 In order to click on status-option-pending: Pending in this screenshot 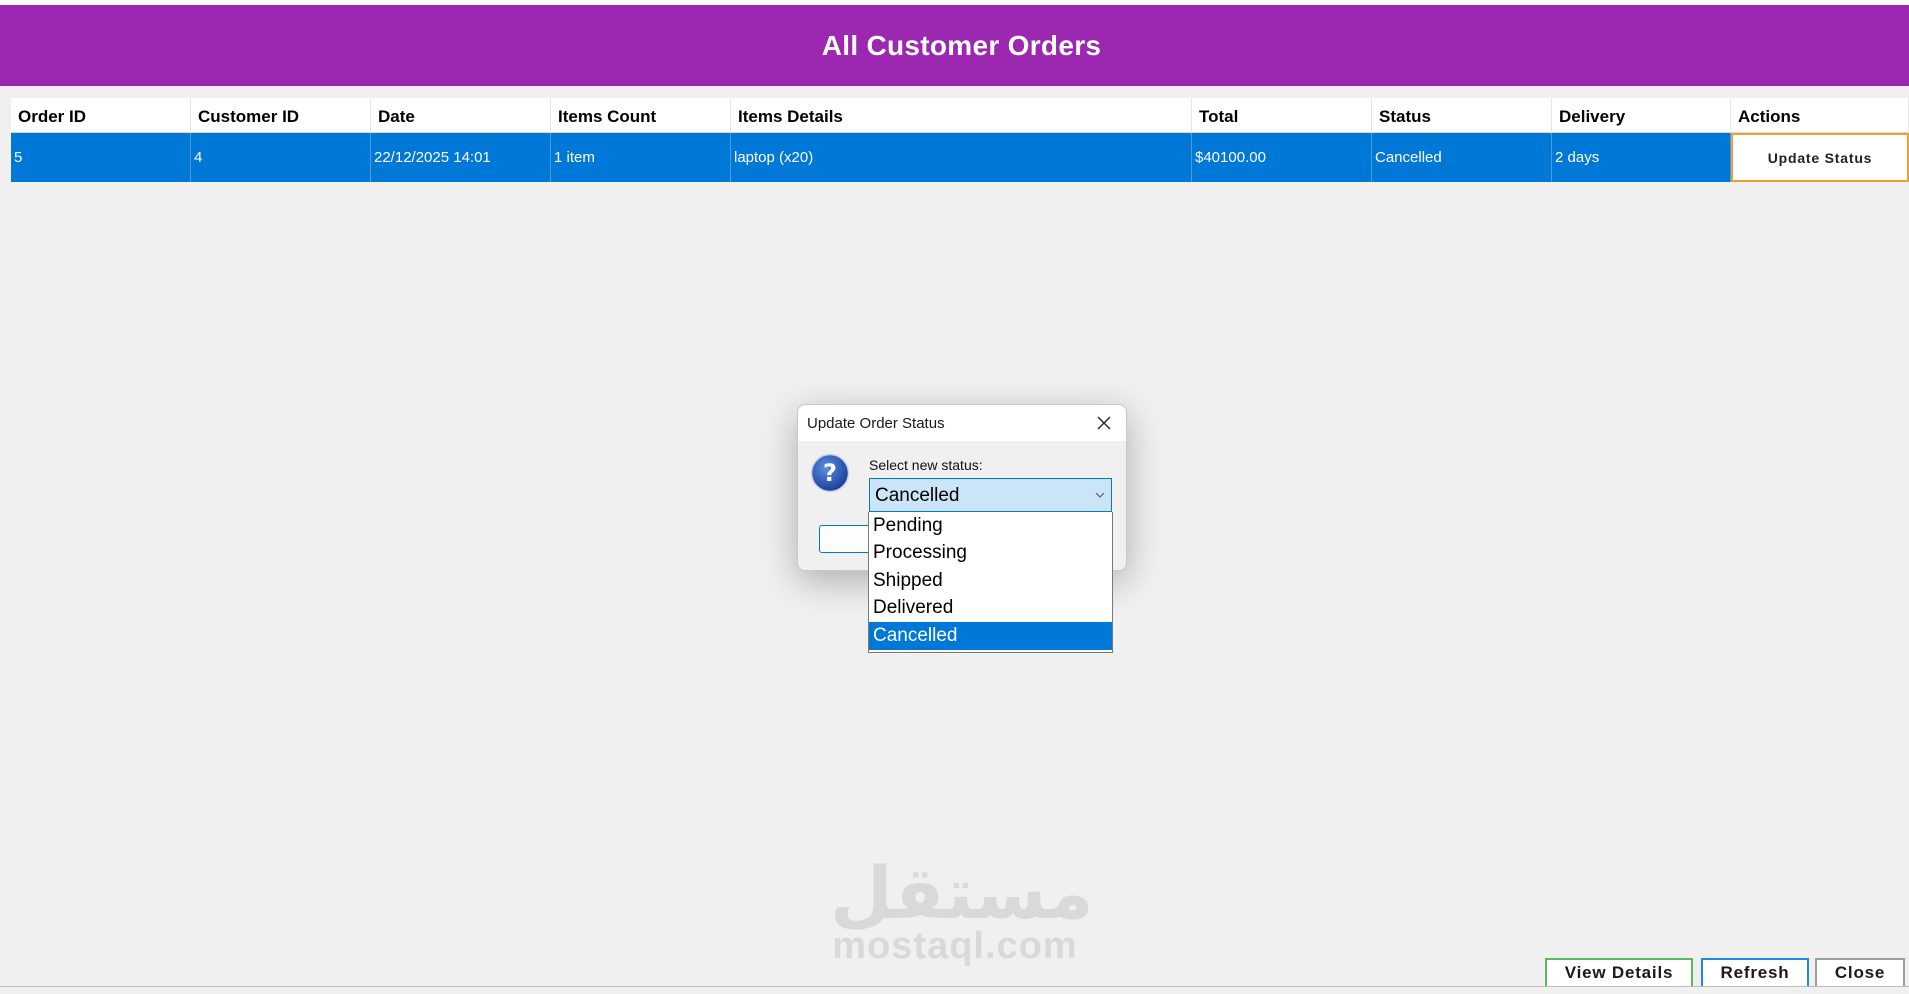, I will do `click(990, 526)`.